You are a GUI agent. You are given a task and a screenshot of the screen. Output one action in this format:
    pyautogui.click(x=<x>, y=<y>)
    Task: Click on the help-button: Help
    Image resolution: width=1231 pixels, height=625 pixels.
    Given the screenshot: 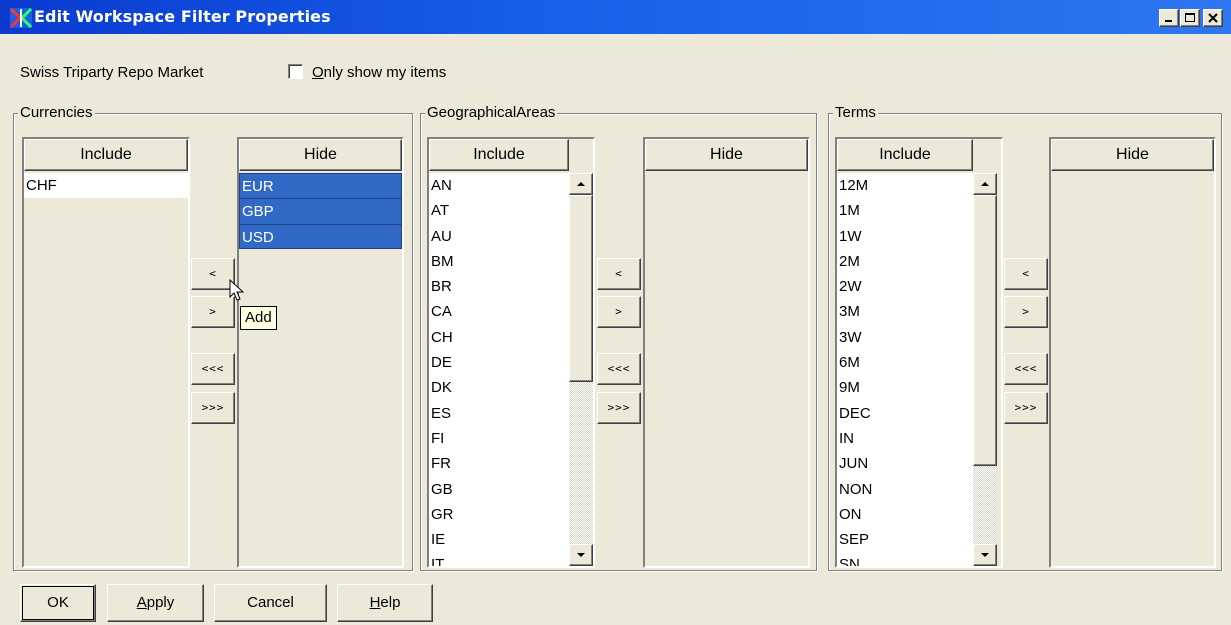 What is the action you would take?
    pyautogui.click(x=385, y=603)
    